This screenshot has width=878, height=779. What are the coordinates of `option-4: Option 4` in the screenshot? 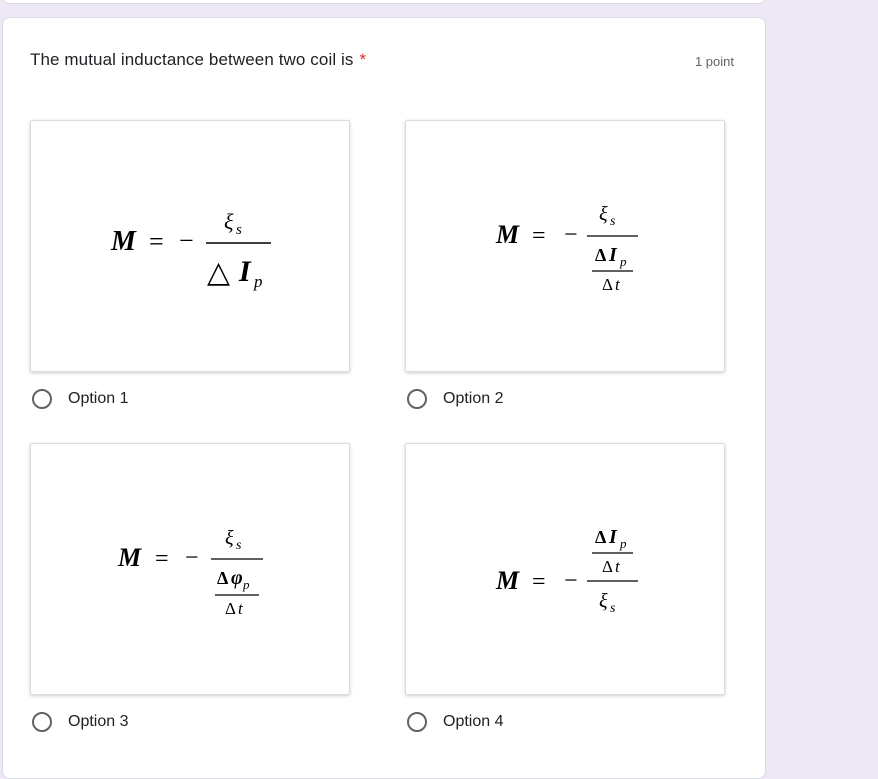 It's located at (455, 722).